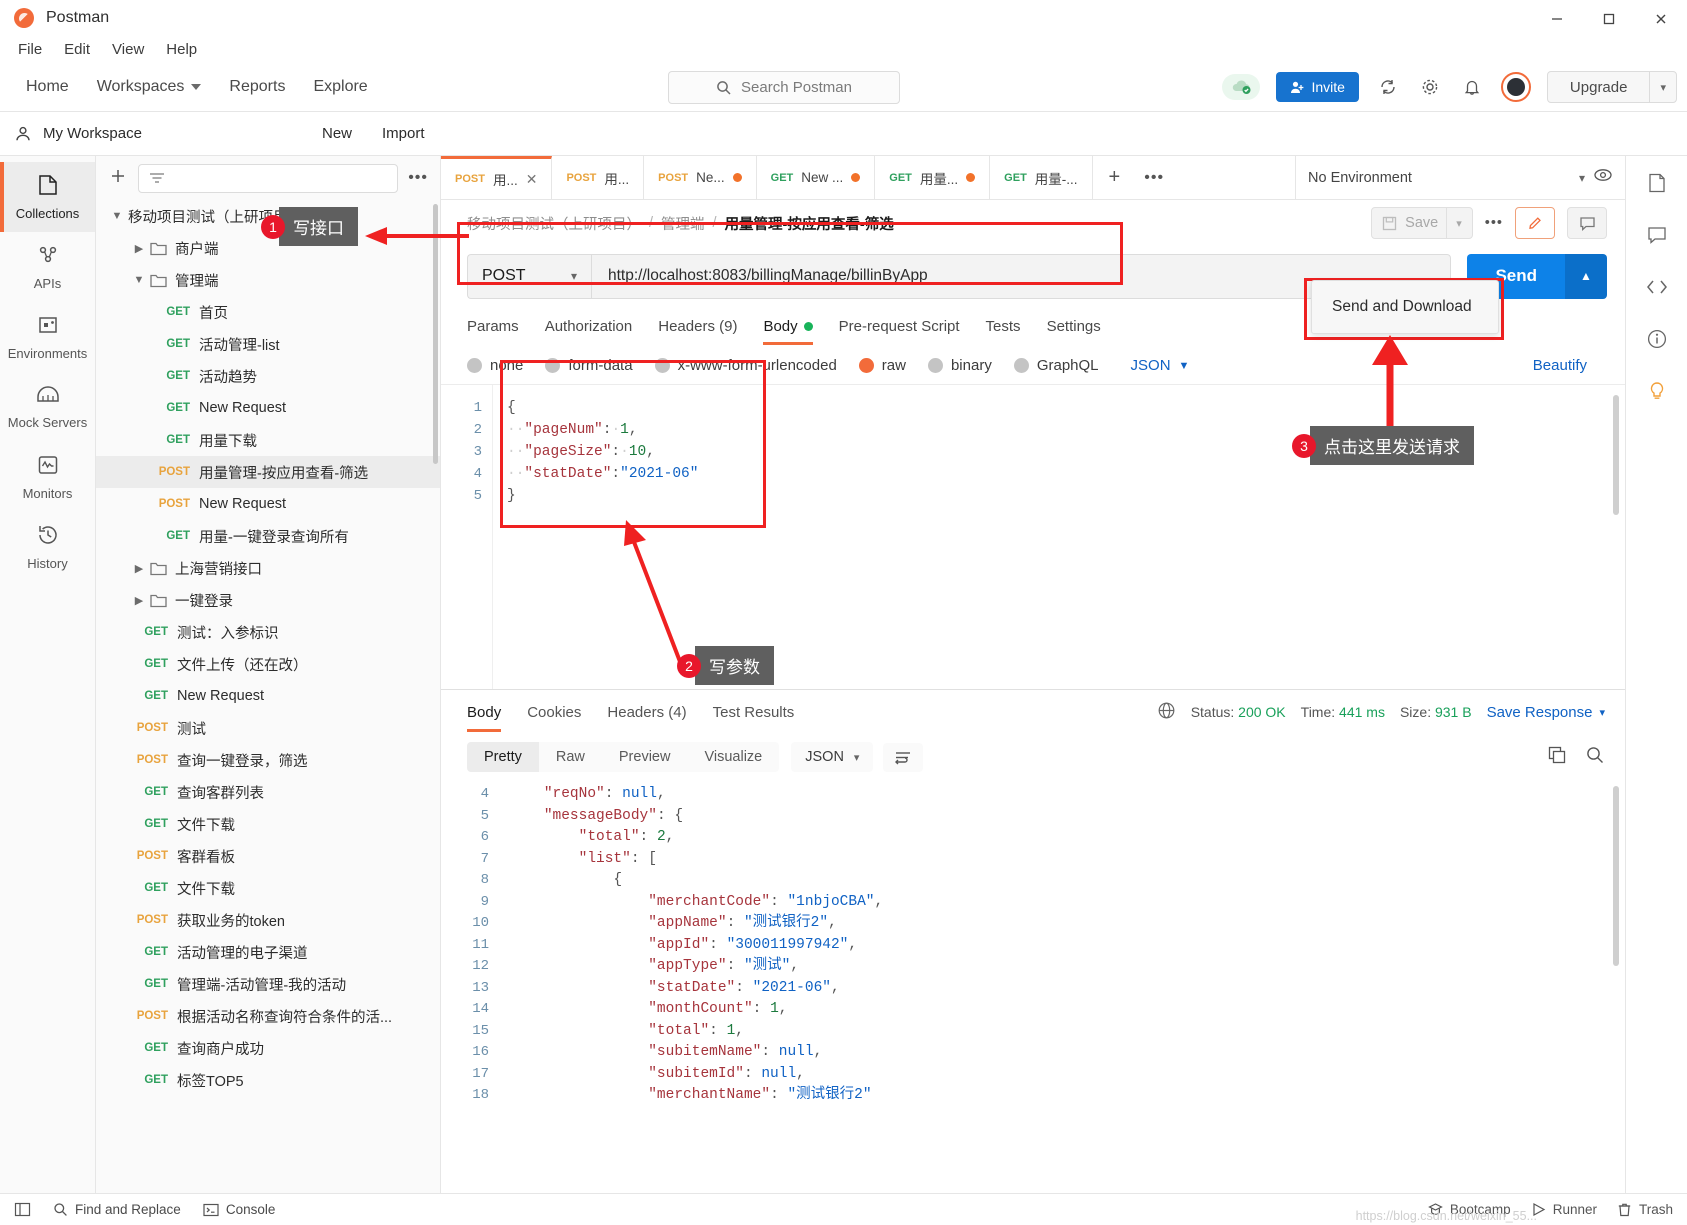 The image size is (1687, 1225). Describe the element at coordinates (268, 632) in the screenshot. I see `tree-request-item: GET 测试：入参标识` at that location.